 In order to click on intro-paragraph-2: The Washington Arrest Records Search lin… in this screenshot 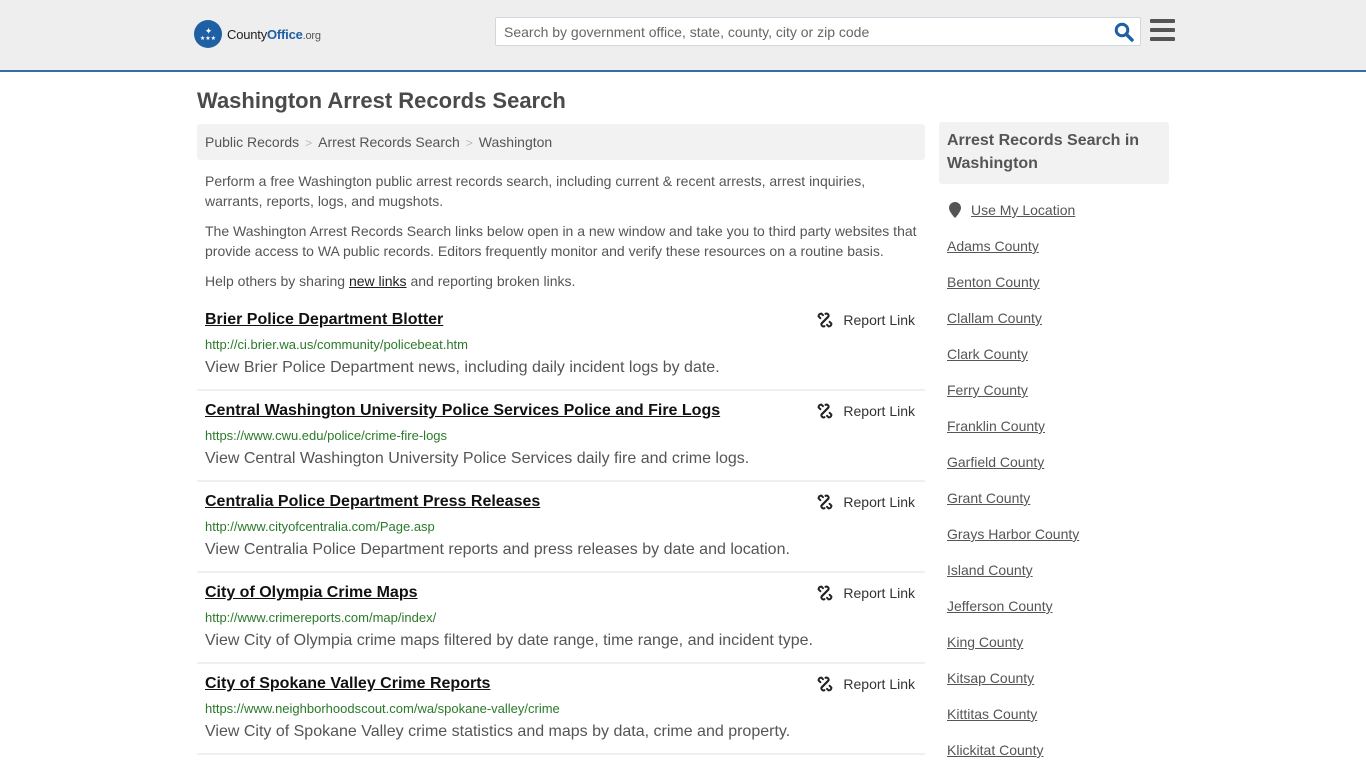, I will do `click(561, 241)`.